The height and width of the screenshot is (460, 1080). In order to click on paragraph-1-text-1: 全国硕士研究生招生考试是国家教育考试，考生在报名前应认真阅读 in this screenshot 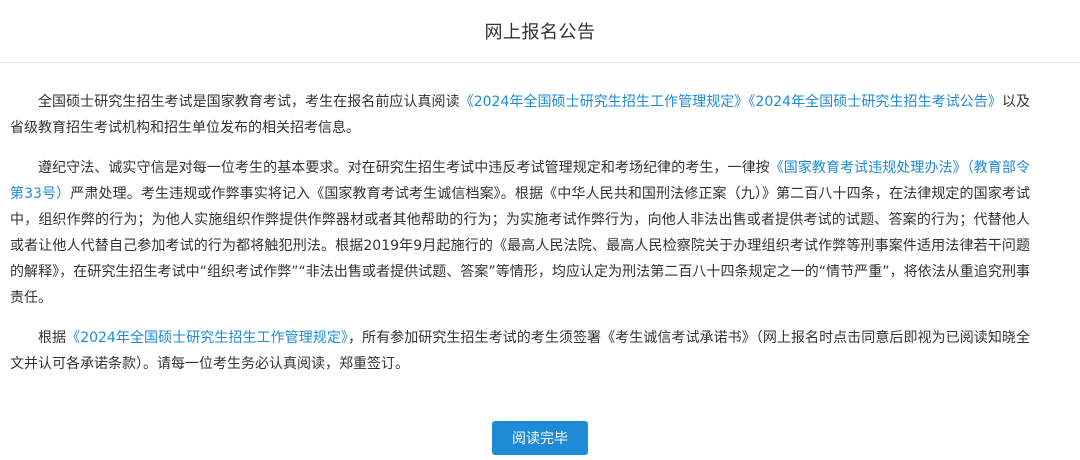, I will do `click(249, 102)`.